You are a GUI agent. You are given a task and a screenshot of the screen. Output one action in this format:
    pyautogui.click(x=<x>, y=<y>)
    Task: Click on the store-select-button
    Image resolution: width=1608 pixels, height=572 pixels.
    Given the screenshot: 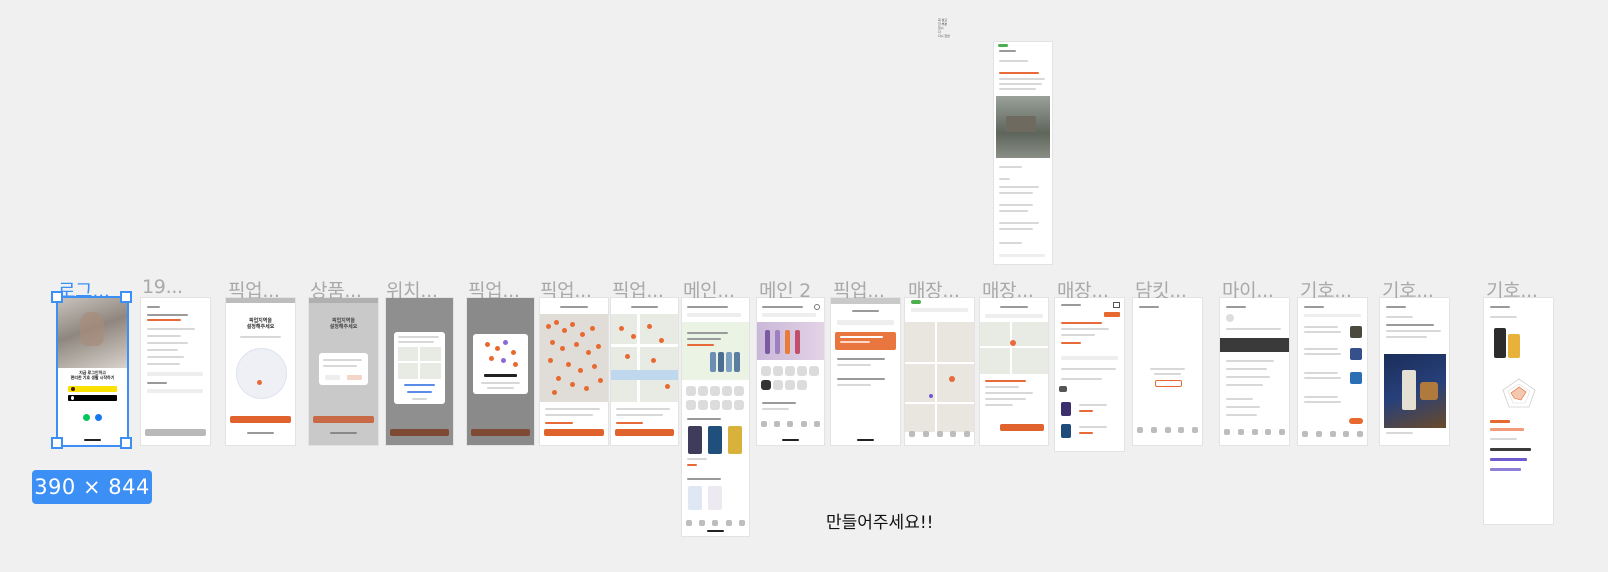 What is the action you would take?
    pyautogui.click(x=1022, y=427)
    